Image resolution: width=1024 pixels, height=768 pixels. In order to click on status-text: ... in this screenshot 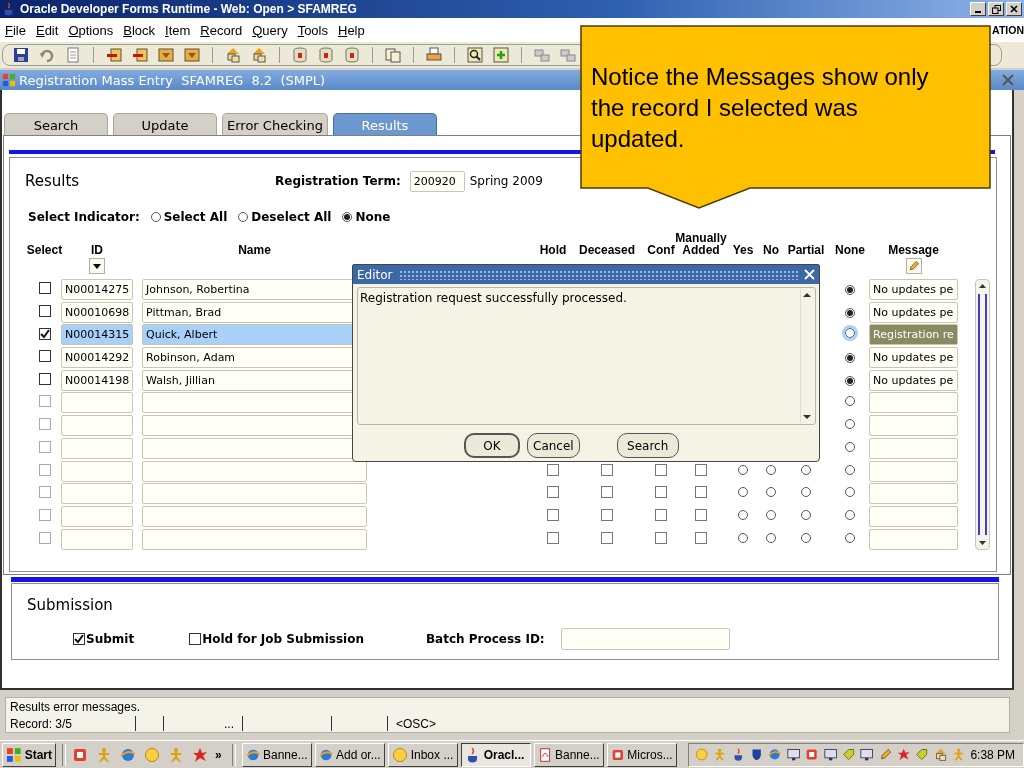, I will do `click(229, 723)`.